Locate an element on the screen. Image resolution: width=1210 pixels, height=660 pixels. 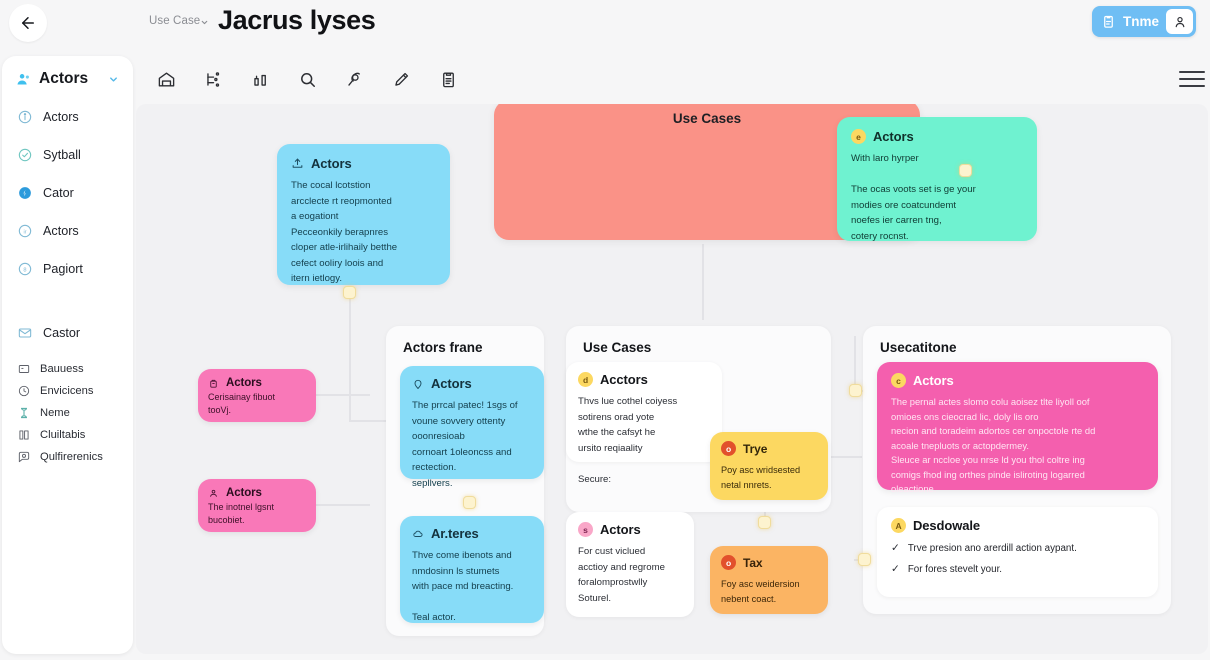
sidebar-divider-gap is located at coordinates (67, 301).